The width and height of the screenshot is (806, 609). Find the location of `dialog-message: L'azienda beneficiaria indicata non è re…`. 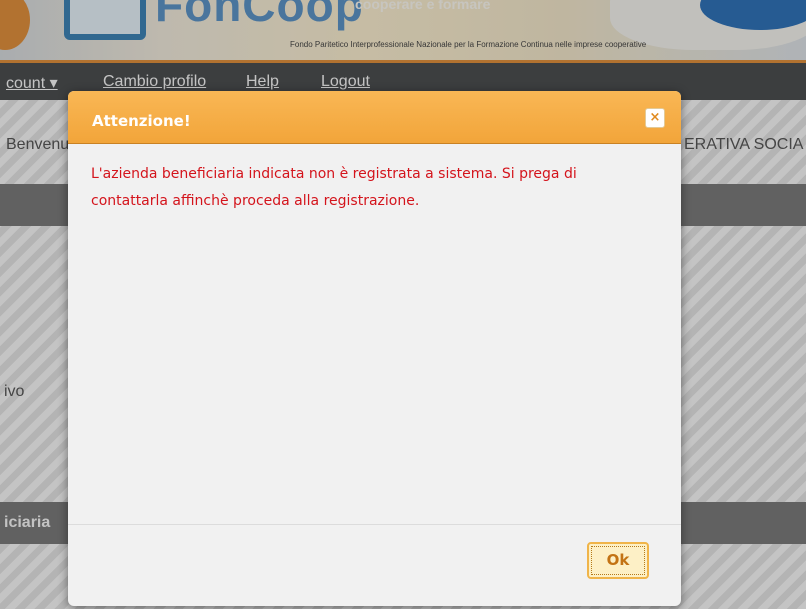

dialog-message: L'azienda beneficiaria indicata non è re… is located at coordinates (334, 187).